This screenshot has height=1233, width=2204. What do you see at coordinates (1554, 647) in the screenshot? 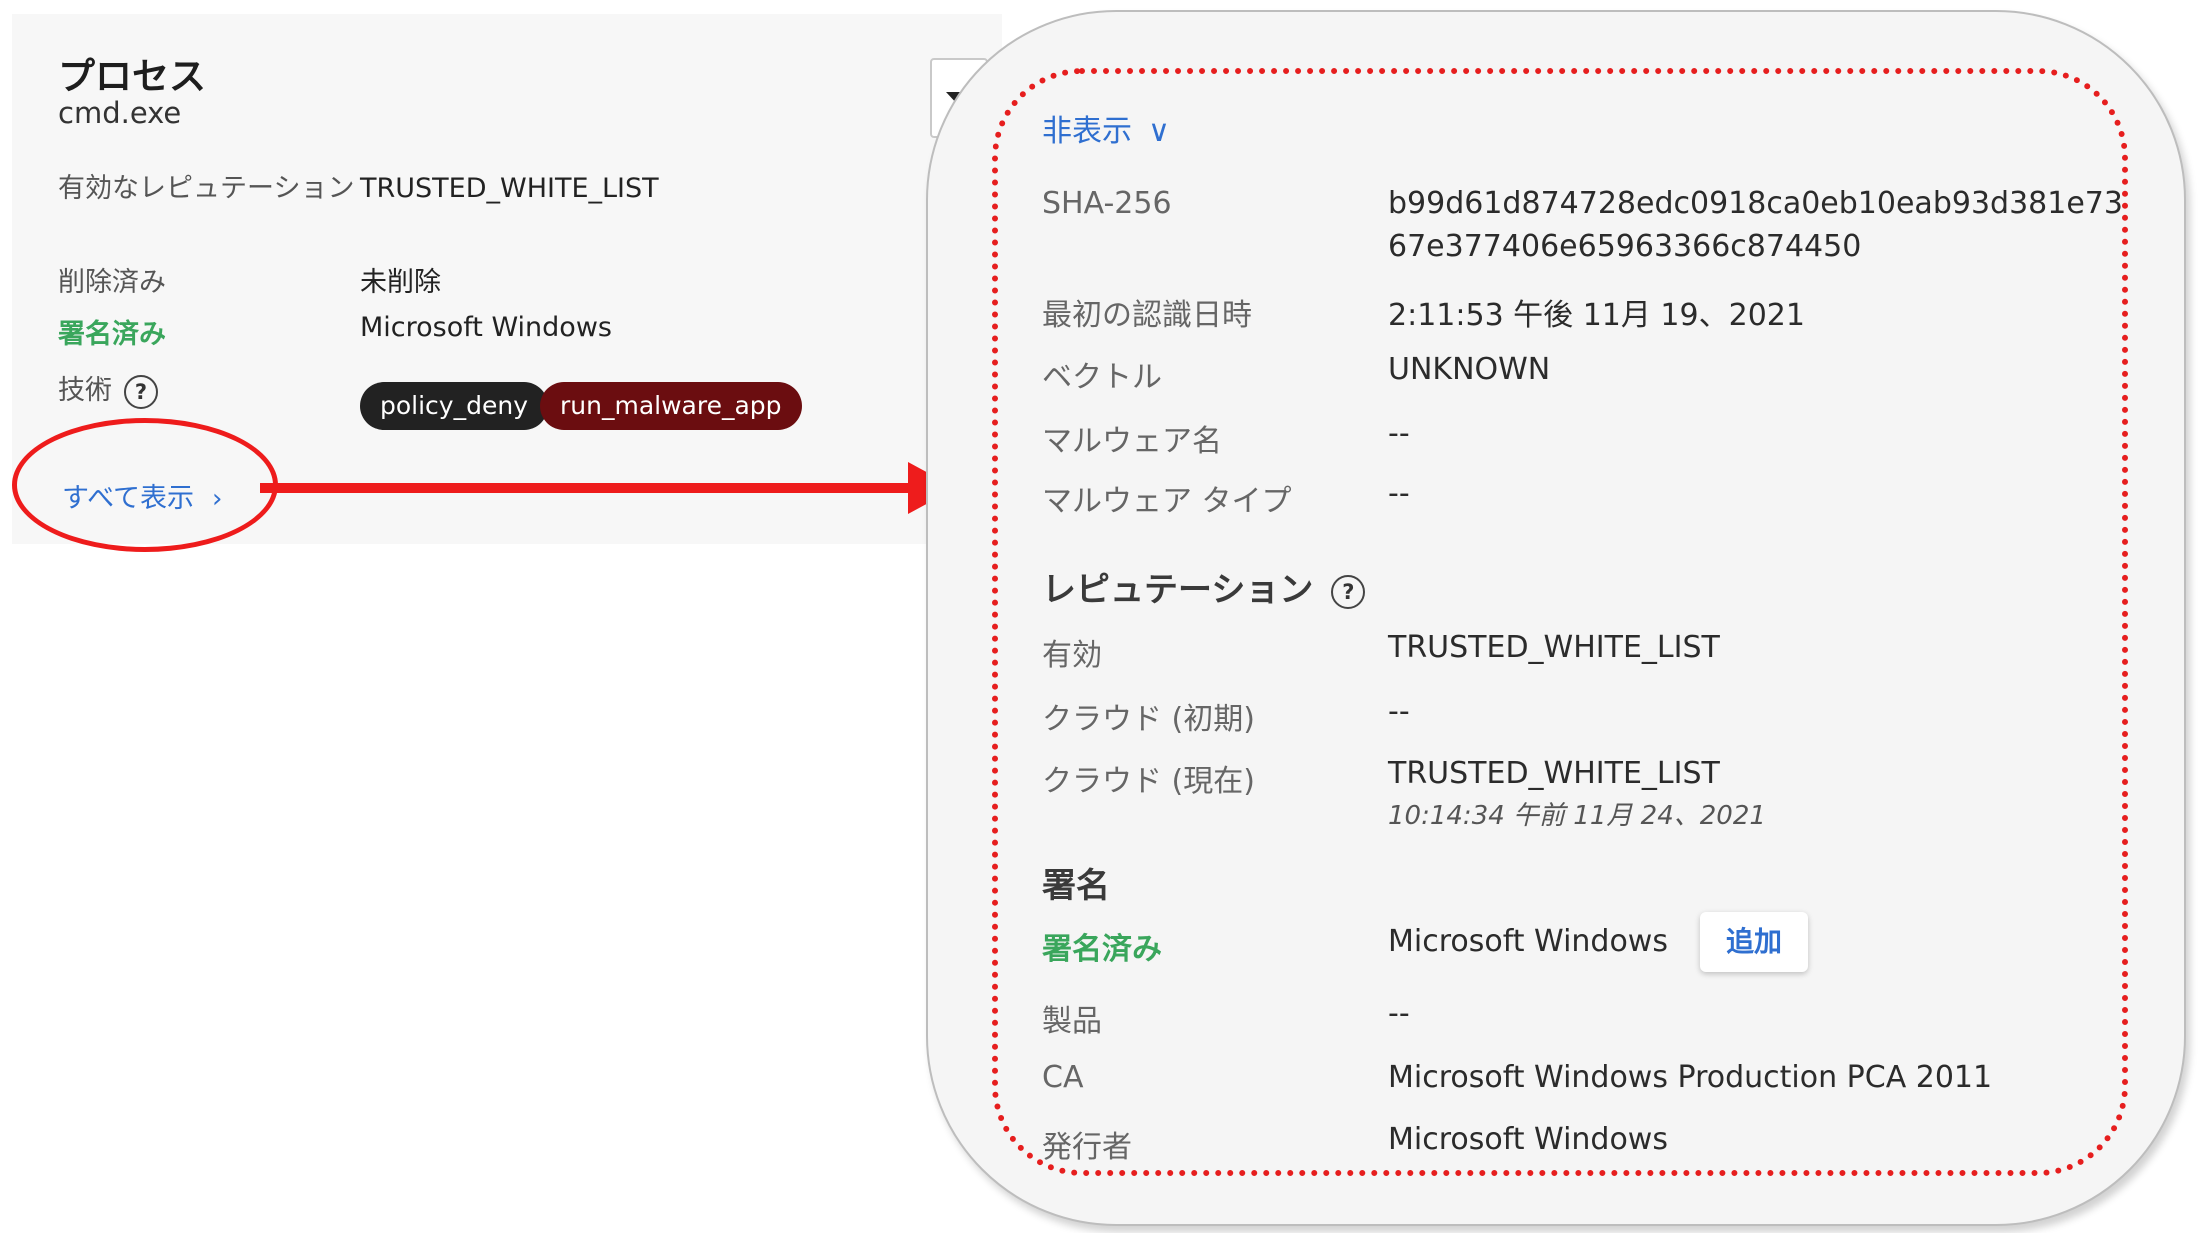
I see `effective-value: TRUSTED_WHITE_LIST` at bounding box center [1554, 647].